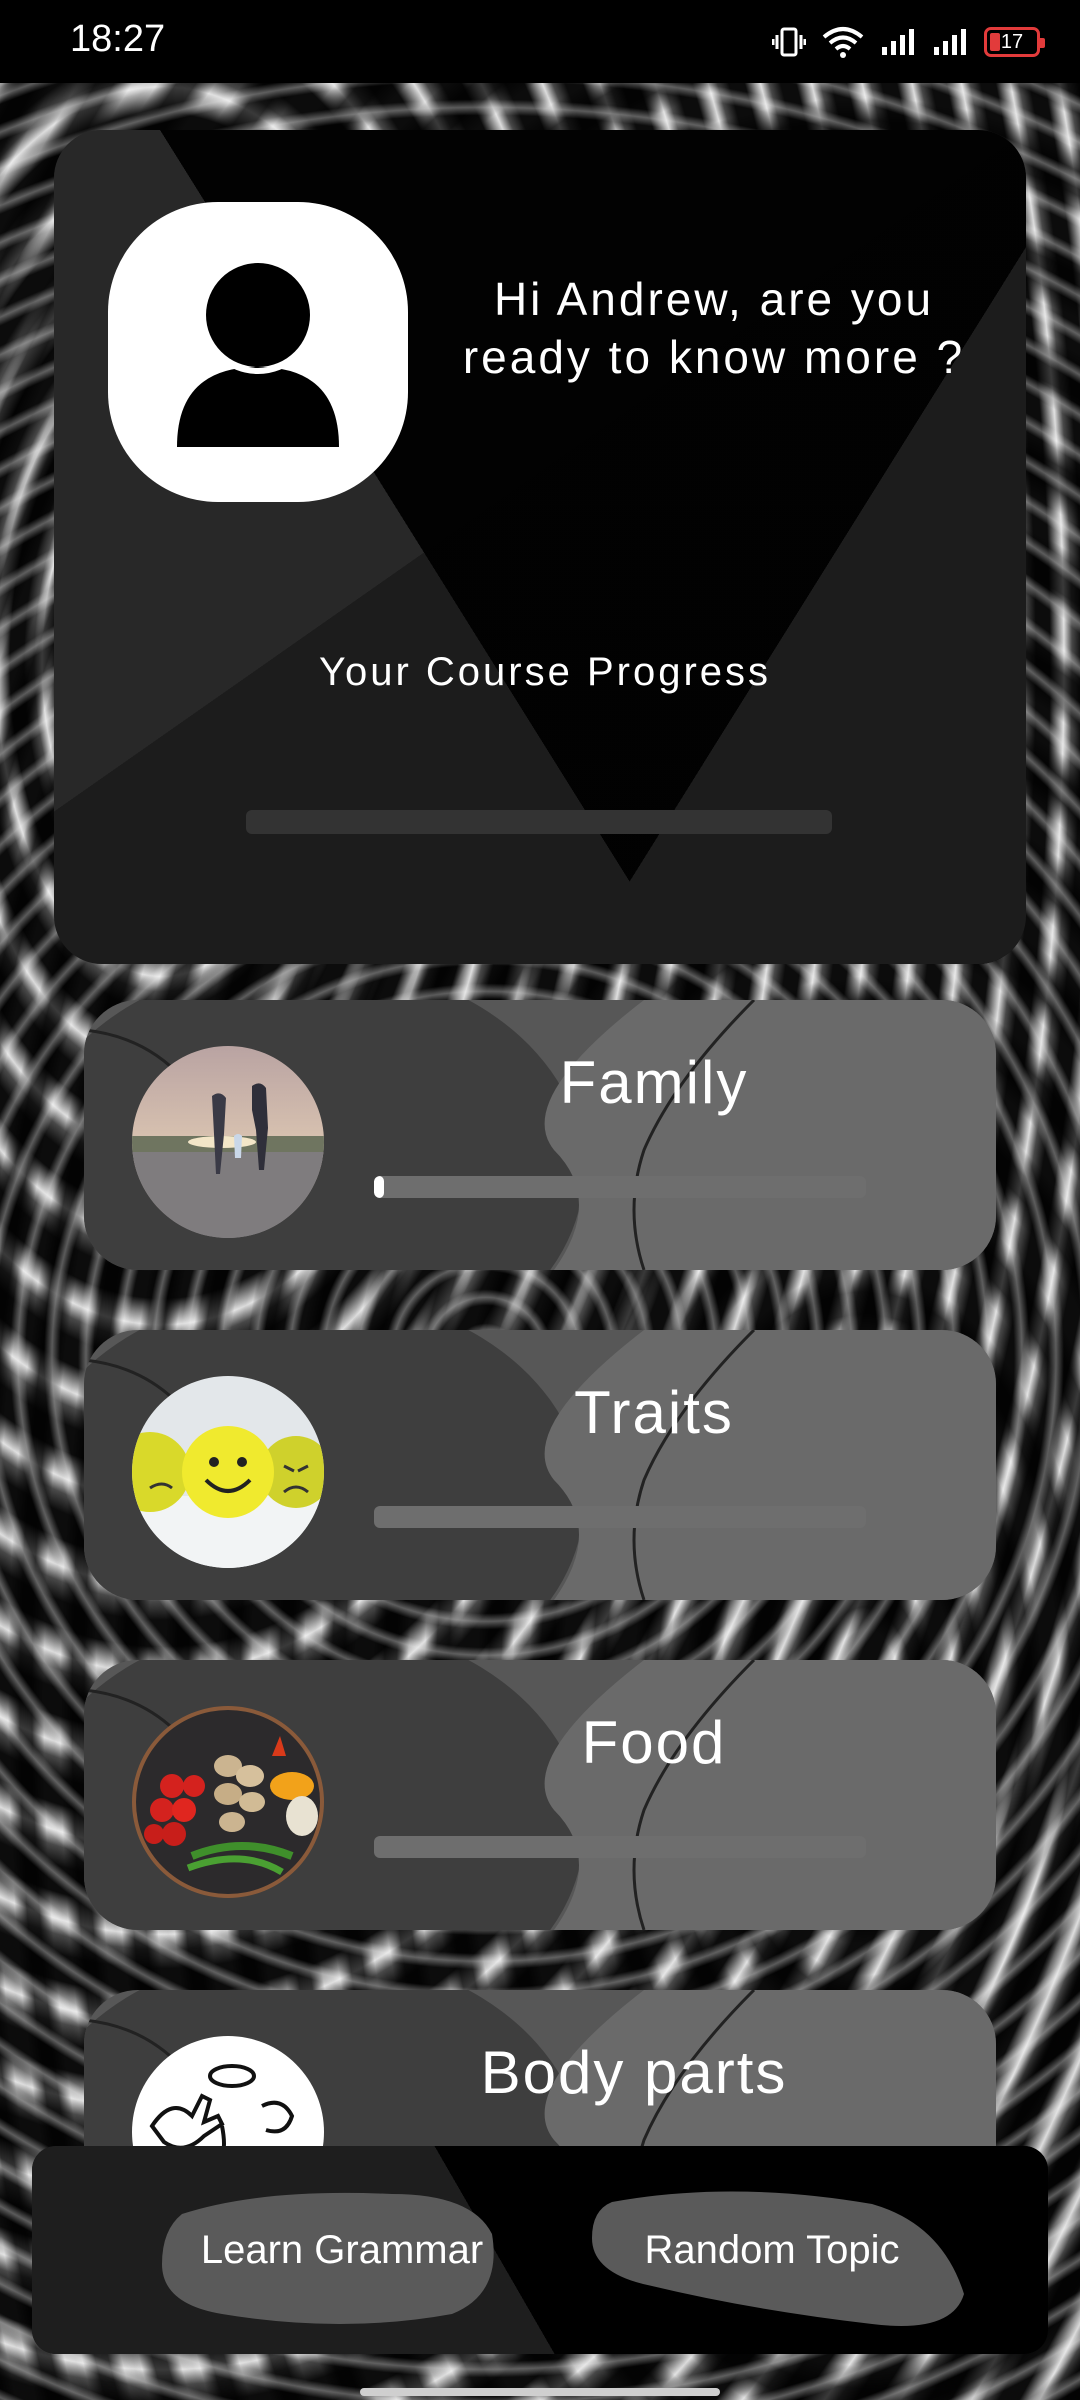 This screenshot has width=1080, height=2400. I want to click on bottom-action-bar: Learn Grammar Random Topic, so click(540, 2250).